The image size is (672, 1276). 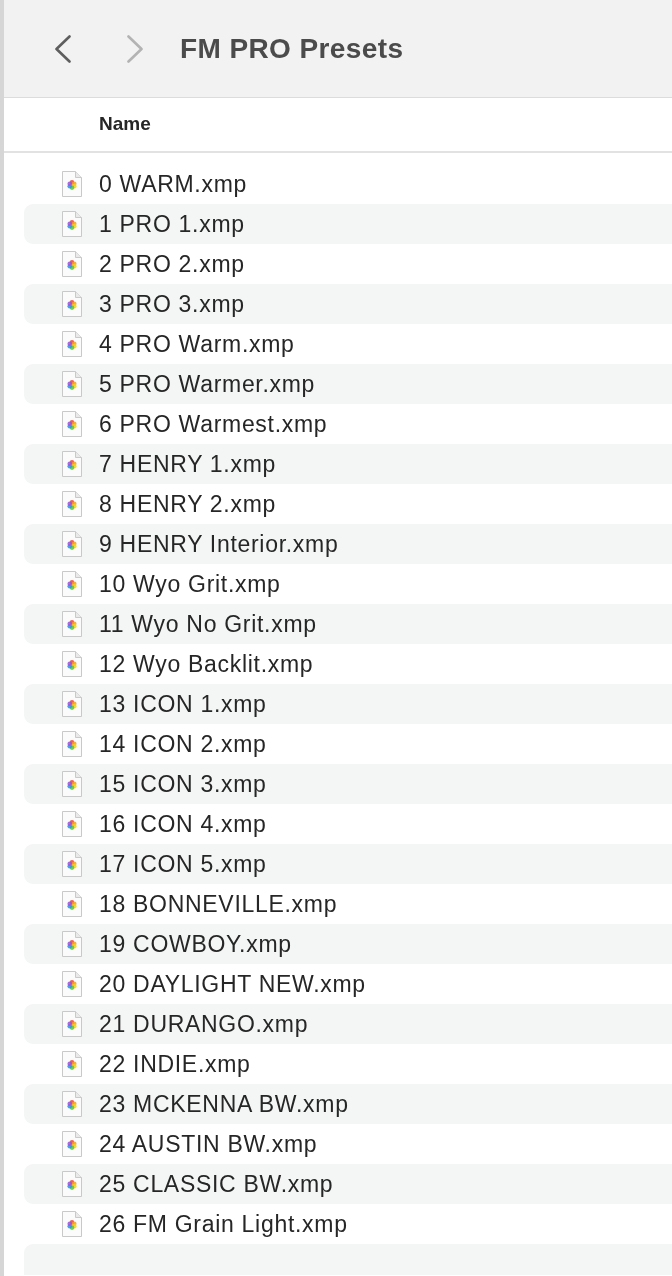 I want to click on file-row: 6 PRO Warmest.xmp, so click(x=348, y=424).